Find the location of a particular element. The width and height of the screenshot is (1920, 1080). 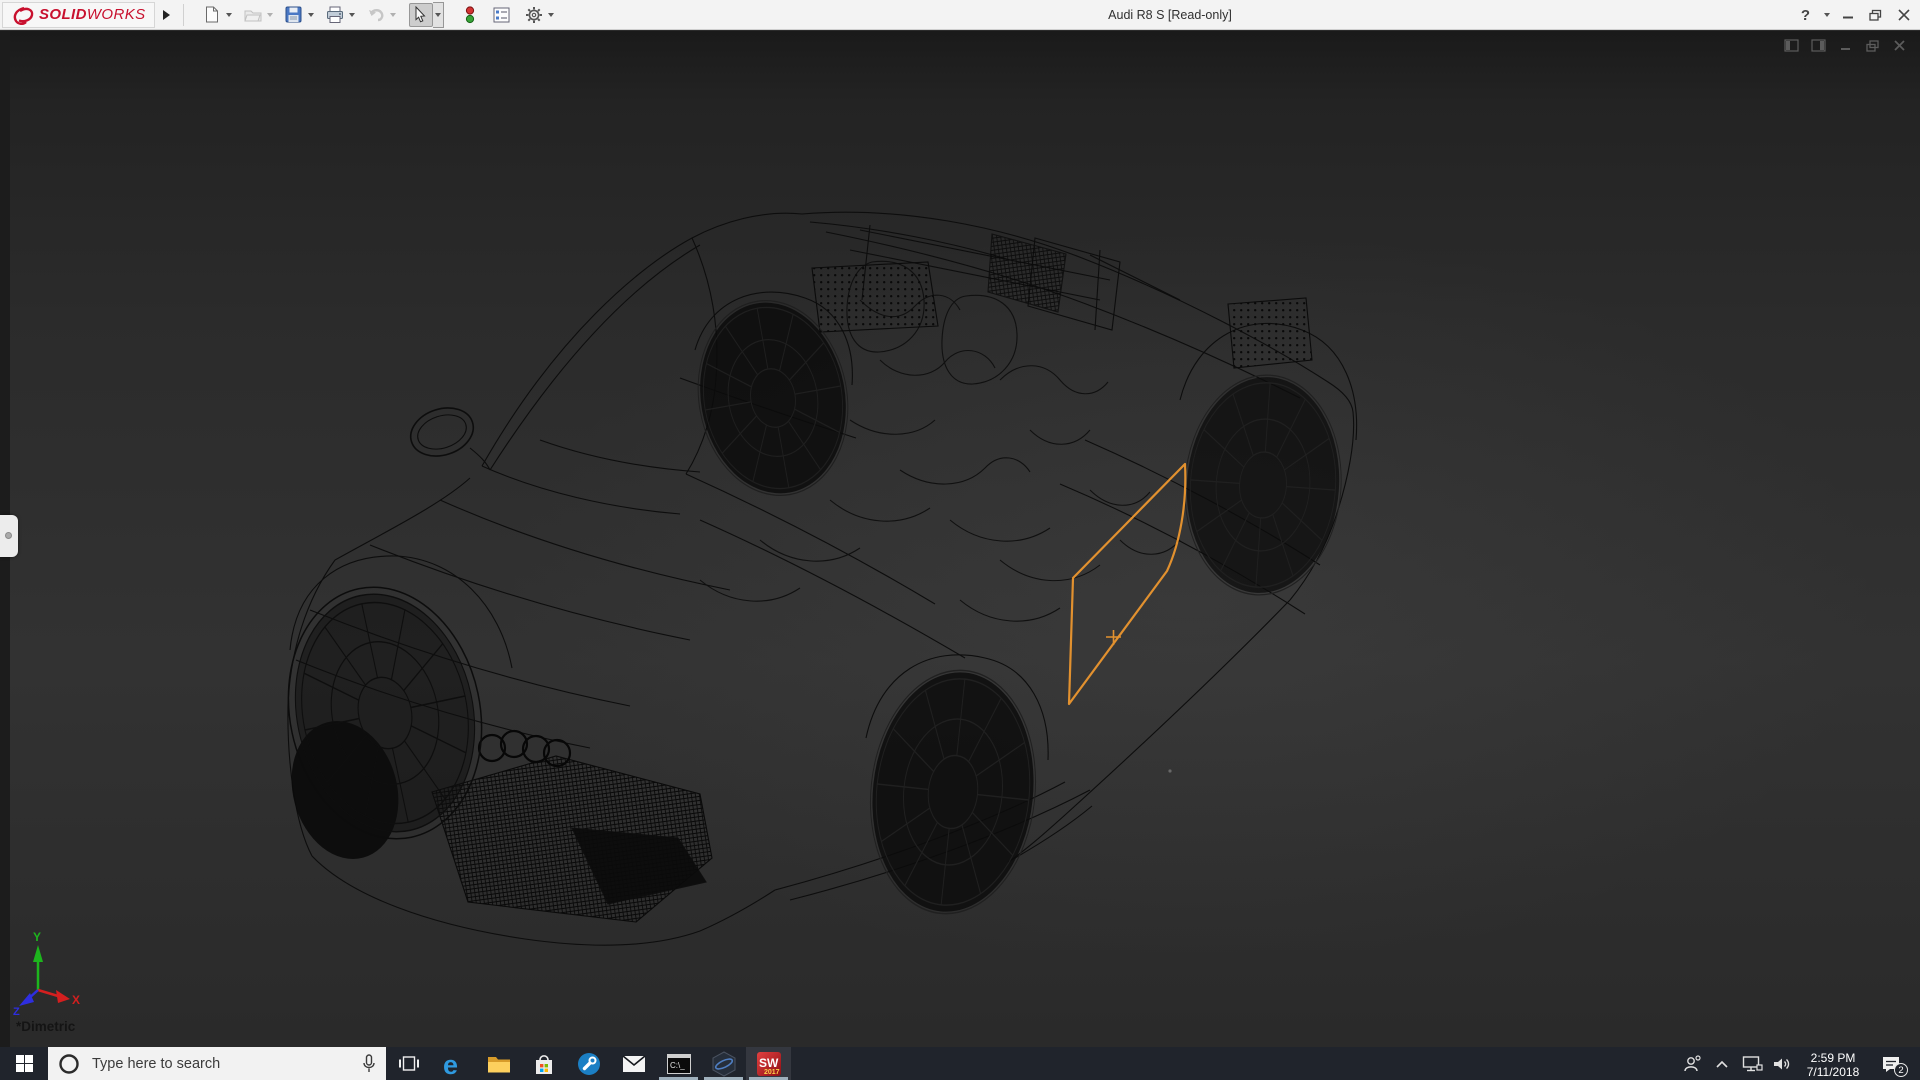

taskbar-search is located at coordinates (217, 1063).